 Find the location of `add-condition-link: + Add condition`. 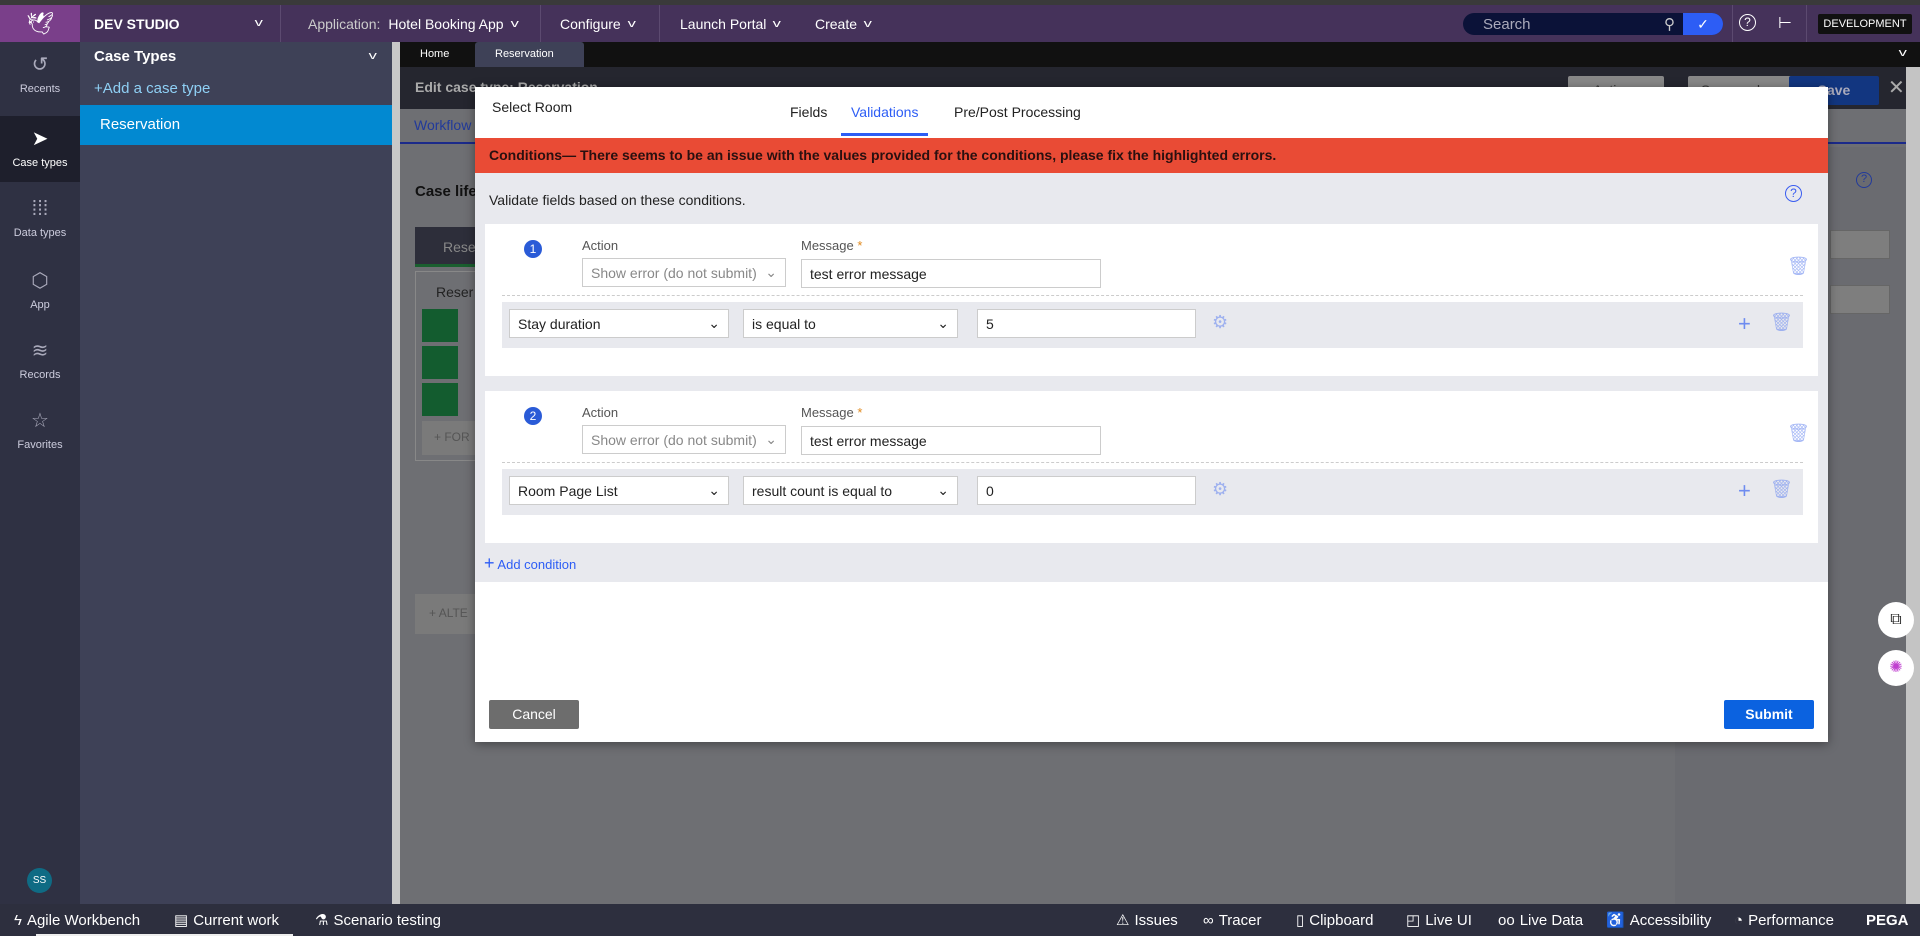

add-condition-link: + Add condition is located at coordinates (530, 563).